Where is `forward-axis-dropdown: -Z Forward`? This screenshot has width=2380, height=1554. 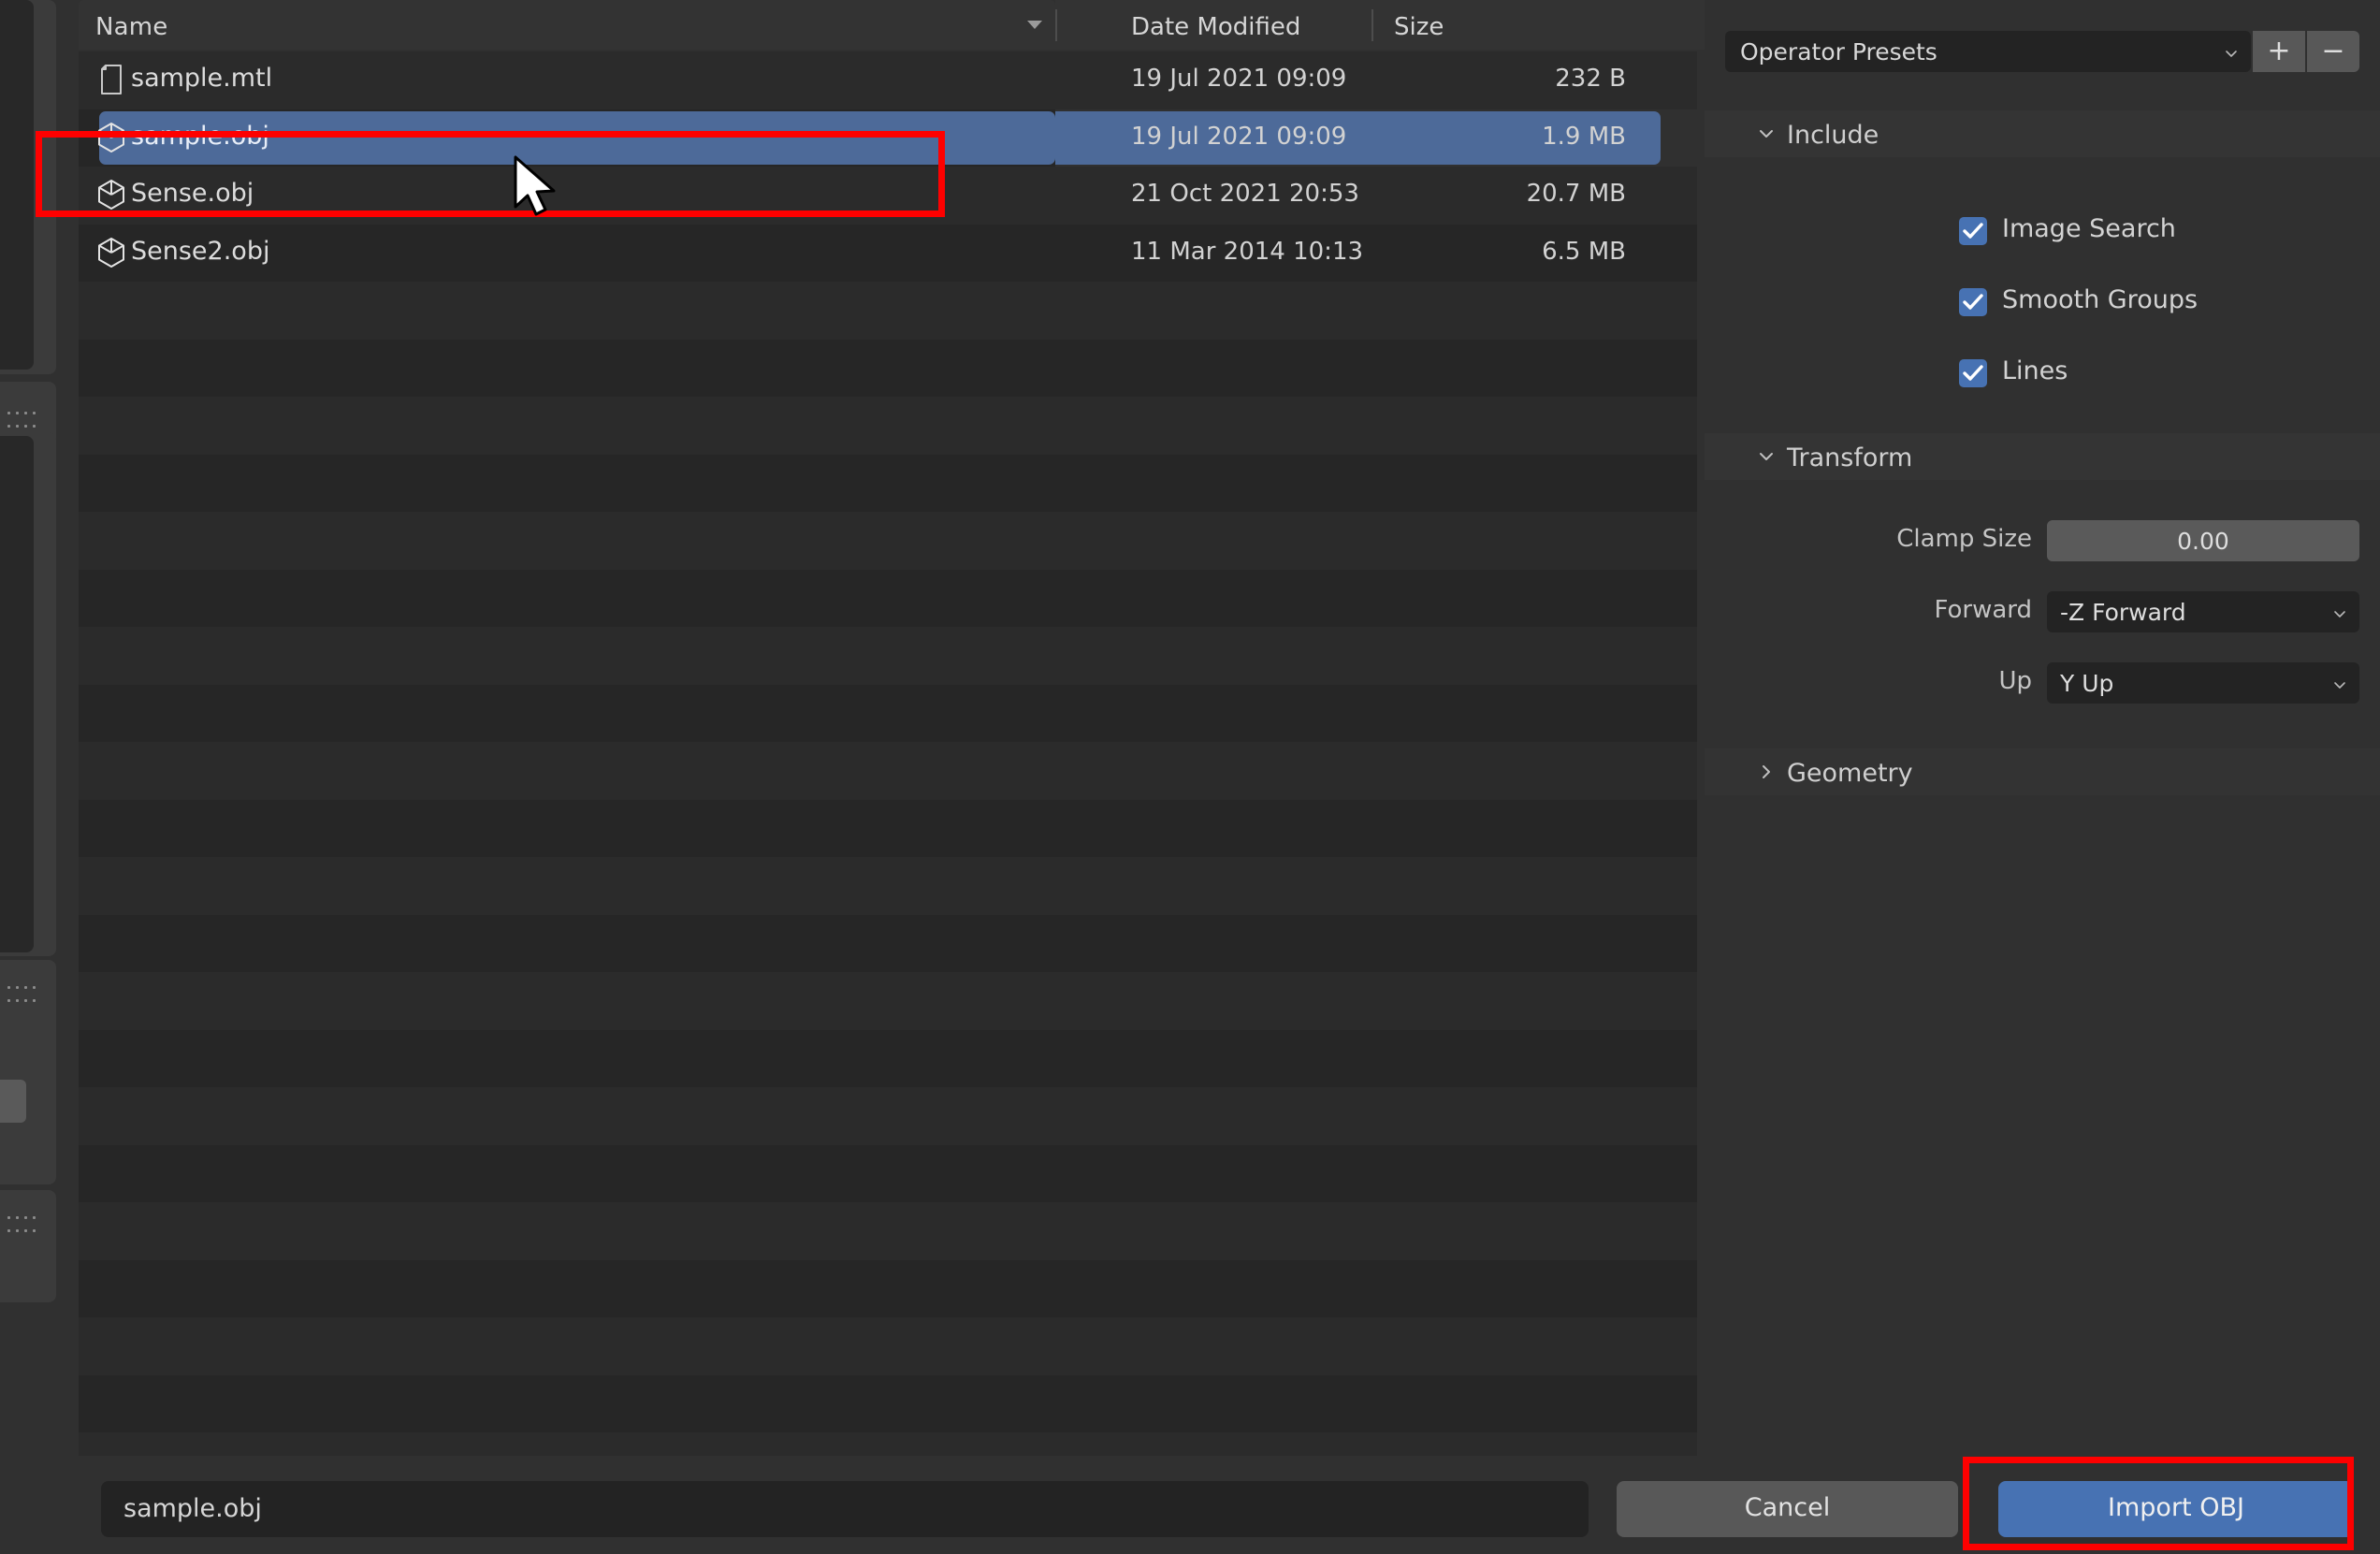
forward-axis-dropdown: -Z Forward is located at coordinates (2203, 611).